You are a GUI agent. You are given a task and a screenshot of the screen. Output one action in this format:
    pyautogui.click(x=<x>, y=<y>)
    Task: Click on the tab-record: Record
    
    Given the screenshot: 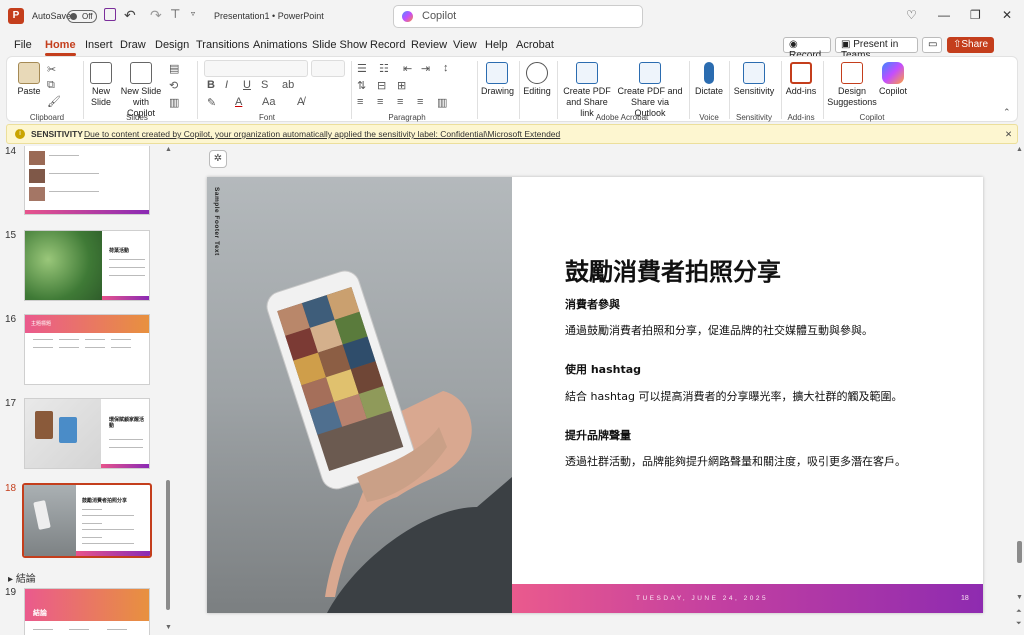 What is the action you would take?
    pyautogui.click(x=387, y=45)
    